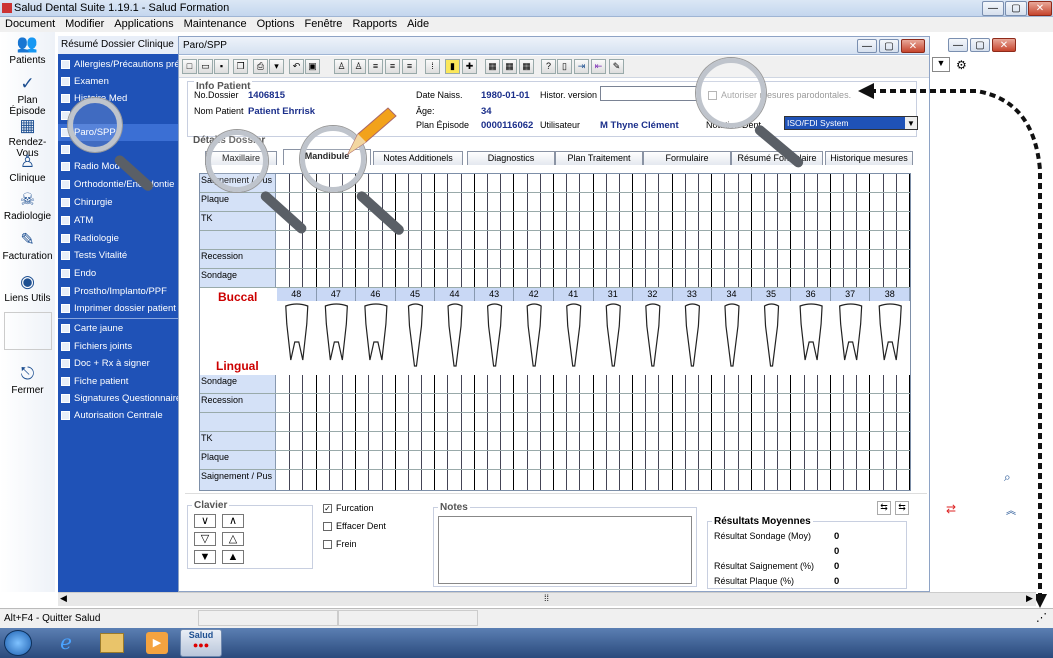  What do you see at coordinates (27, 206) in the screenshot?
I see `nav-radiologie: ☠ Radiologie` at bounding box center [27, 206].